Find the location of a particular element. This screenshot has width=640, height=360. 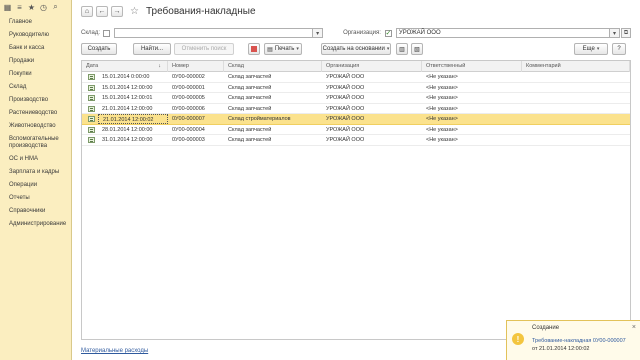

create-based-on-button: Создать на основании ▾ is located at coordinates (356, 49).